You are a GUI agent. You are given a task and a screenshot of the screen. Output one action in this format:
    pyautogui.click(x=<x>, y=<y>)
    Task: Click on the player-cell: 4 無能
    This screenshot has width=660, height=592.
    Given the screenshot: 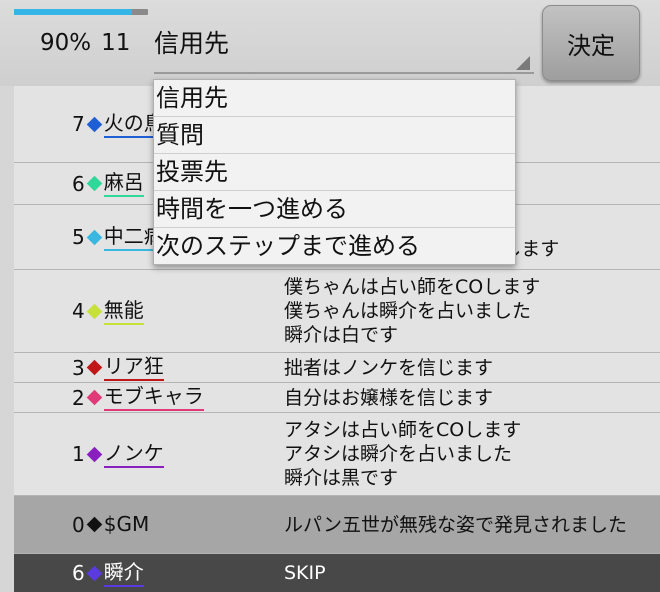 What is the action you would take?
    pyautogui.click(x=167, y=311)
    